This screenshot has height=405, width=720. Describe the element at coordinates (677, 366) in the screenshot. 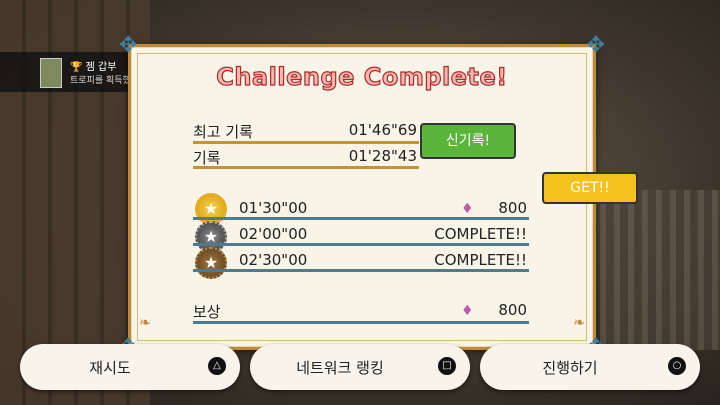

I see `circle-icon: ○` at that location.